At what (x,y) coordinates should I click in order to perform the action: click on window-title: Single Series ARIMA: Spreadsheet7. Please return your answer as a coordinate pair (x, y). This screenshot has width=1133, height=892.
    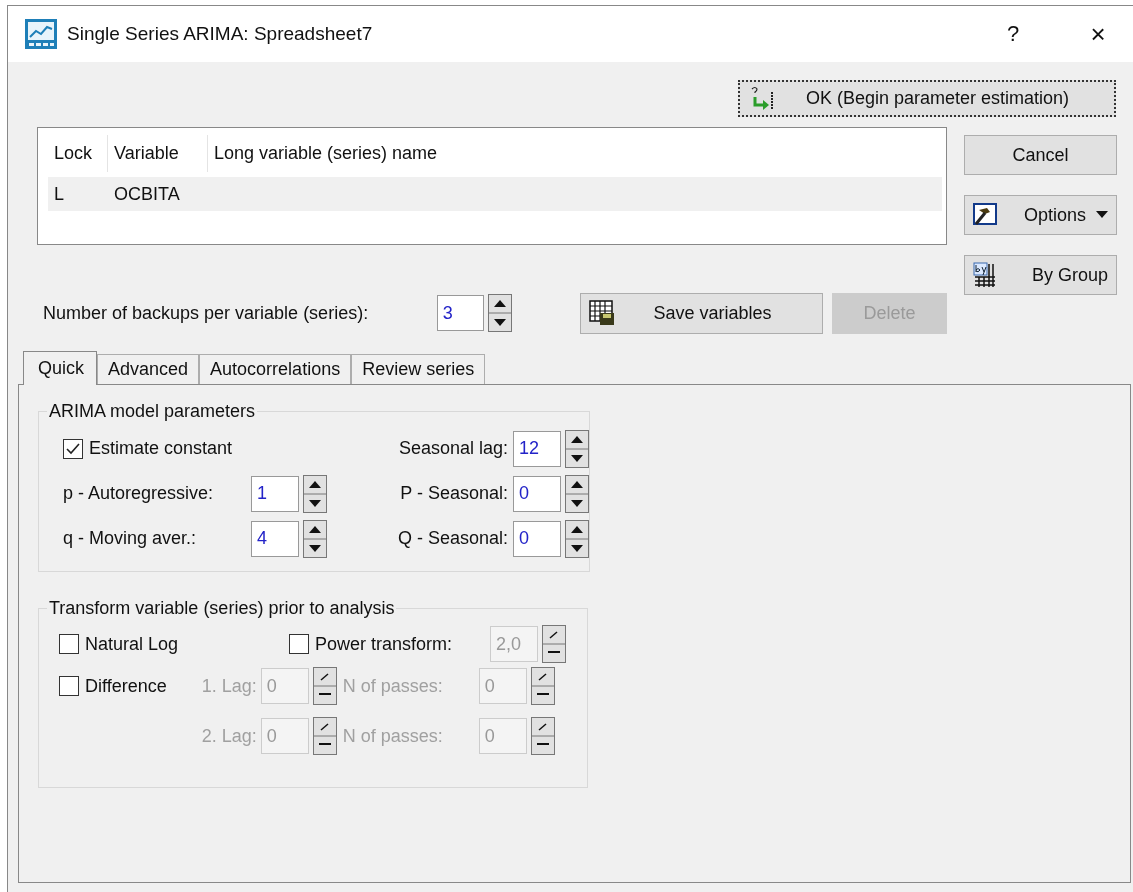
    Looking at the image, I should click on (220, 34).